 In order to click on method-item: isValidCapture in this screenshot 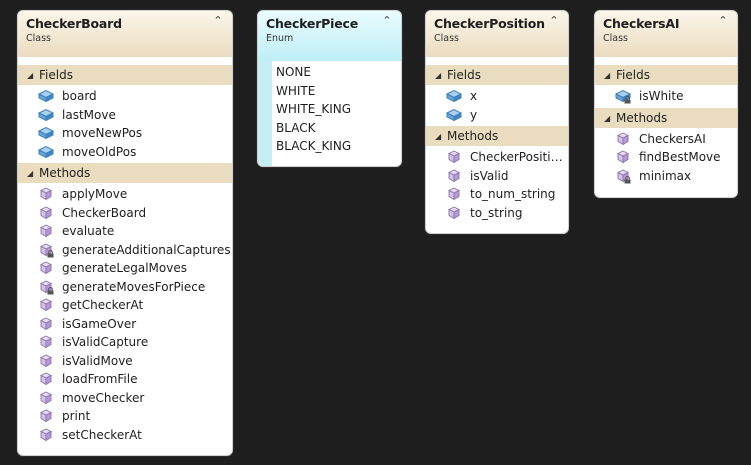, I will do `click(125, 342)`.